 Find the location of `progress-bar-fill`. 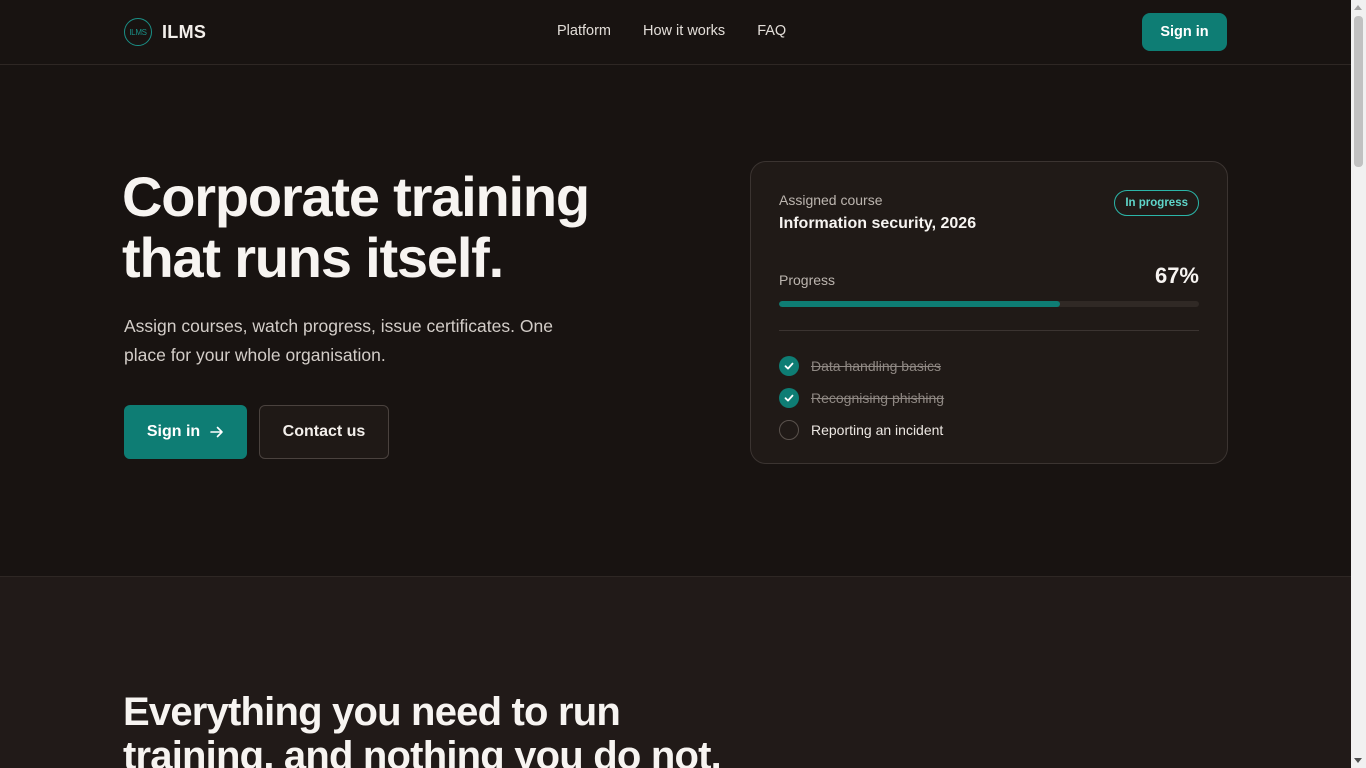

progress-bar-fill is located at coordinates (920, 304).